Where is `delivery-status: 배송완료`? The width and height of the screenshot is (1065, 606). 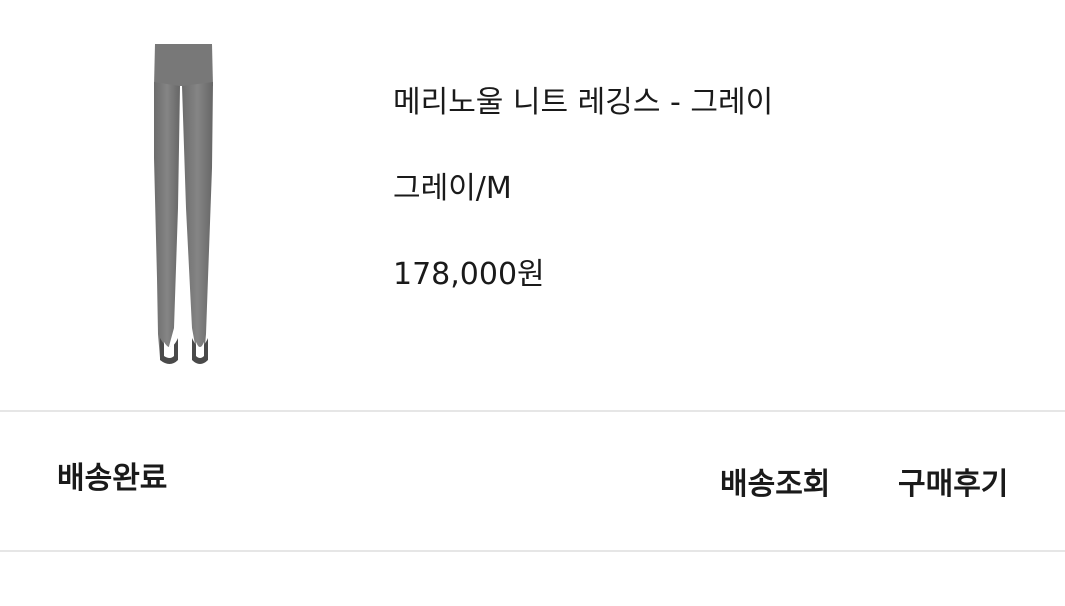
delivery-status: 배송완료 is located at coordinates (112, 478).